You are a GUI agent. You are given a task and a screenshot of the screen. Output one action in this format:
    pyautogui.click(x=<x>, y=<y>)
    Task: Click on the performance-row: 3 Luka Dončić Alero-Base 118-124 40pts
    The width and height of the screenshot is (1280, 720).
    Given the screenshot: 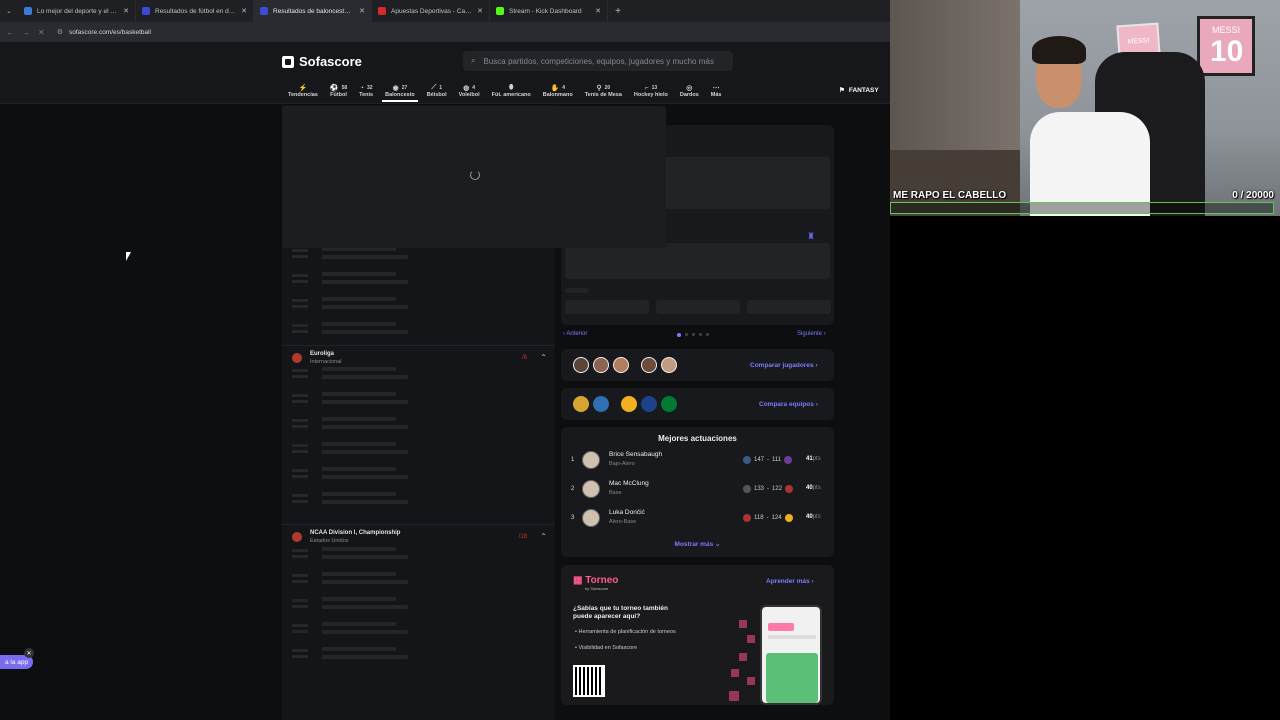 What is the action you would take?
    pyautogui.click(x=697, y=518)
    